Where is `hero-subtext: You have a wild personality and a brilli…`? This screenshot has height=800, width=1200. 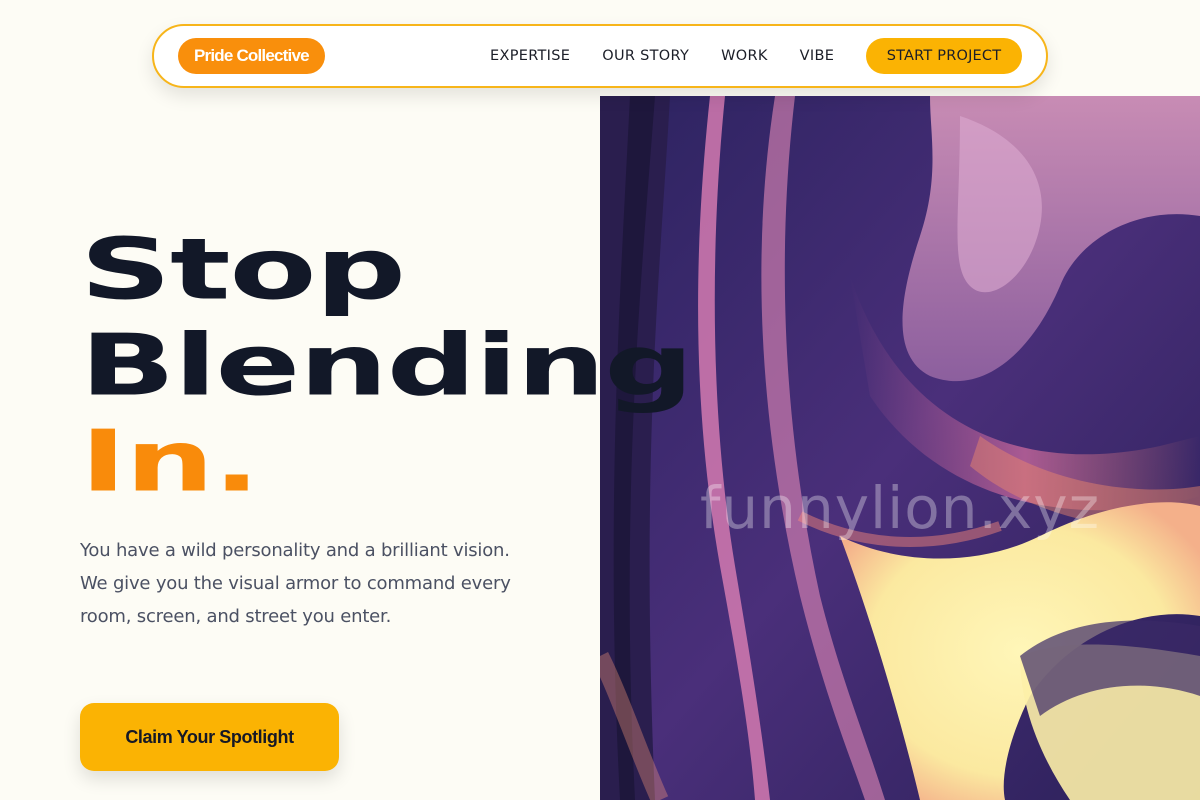
hero-subtext: You have a wild personality and a brilli… is located at coordinates (295, 583).